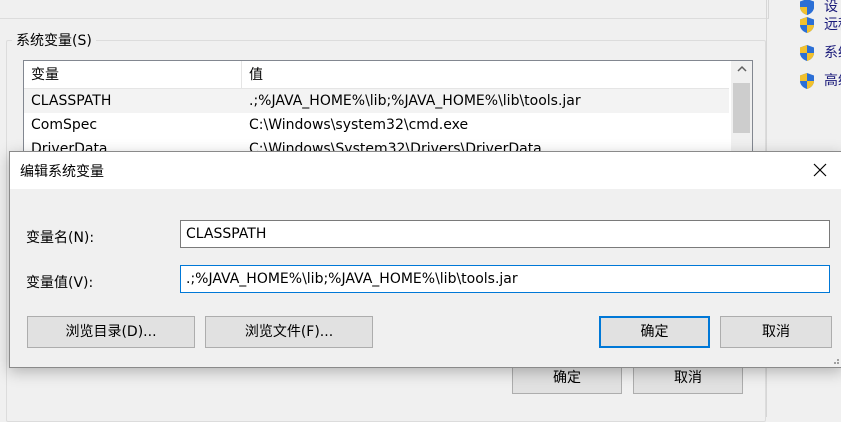 The height and width of the screenshot is (422, 841). Describe the element at coordinates (832, 81) in the screenshot. I see `side-link-label: 高级` at that location.